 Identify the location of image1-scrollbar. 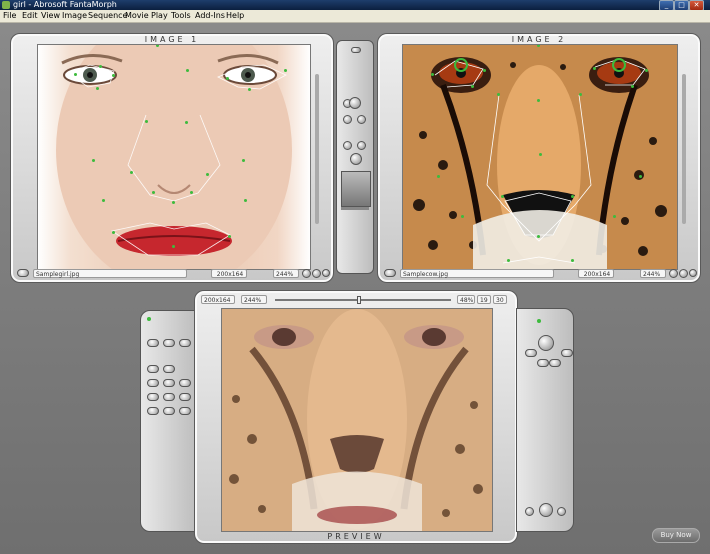
(317, 149).